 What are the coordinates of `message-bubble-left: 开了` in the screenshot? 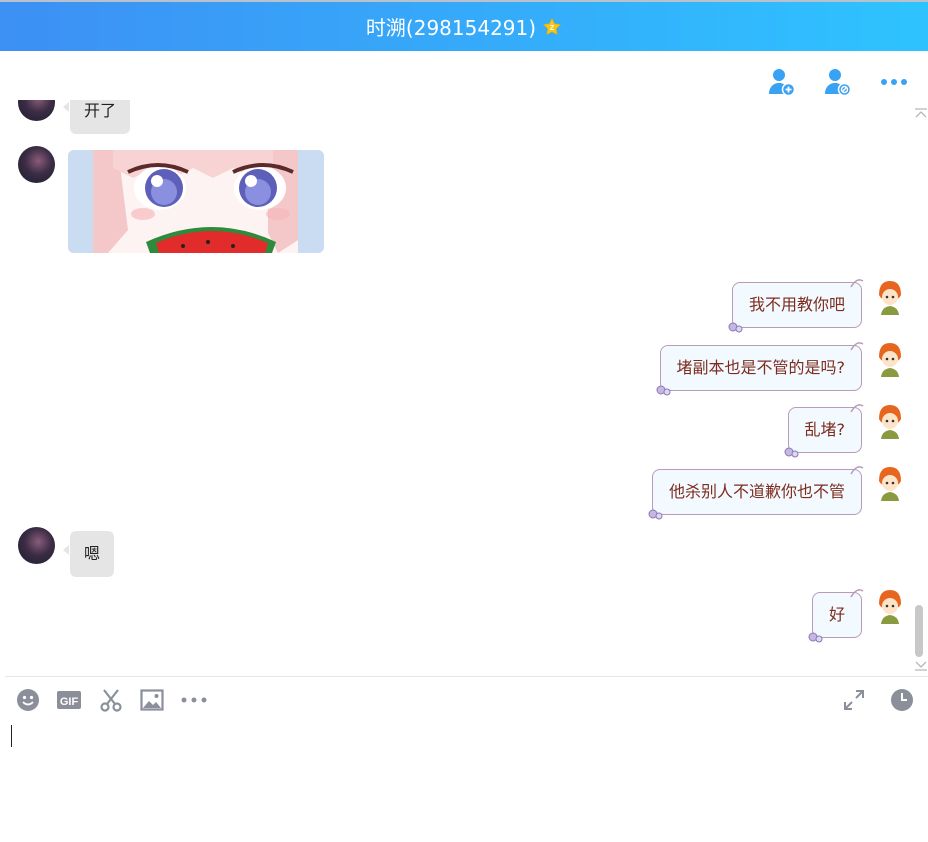 It's located at (96, 117).